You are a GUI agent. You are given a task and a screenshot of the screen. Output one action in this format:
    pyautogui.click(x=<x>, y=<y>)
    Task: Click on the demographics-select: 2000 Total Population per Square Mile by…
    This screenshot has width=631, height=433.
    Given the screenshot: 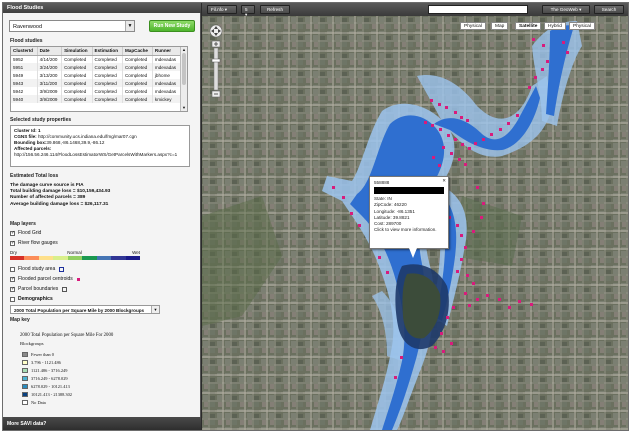 What is the action you would take?
    pyautogui.click(x=85, y=309)
    